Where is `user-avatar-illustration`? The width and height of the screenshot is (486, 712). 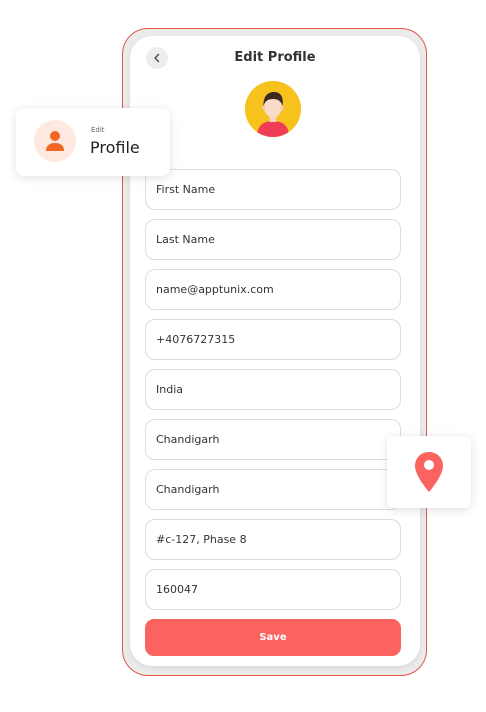
user-avatar-illustration is located at coordinates (273, 109).